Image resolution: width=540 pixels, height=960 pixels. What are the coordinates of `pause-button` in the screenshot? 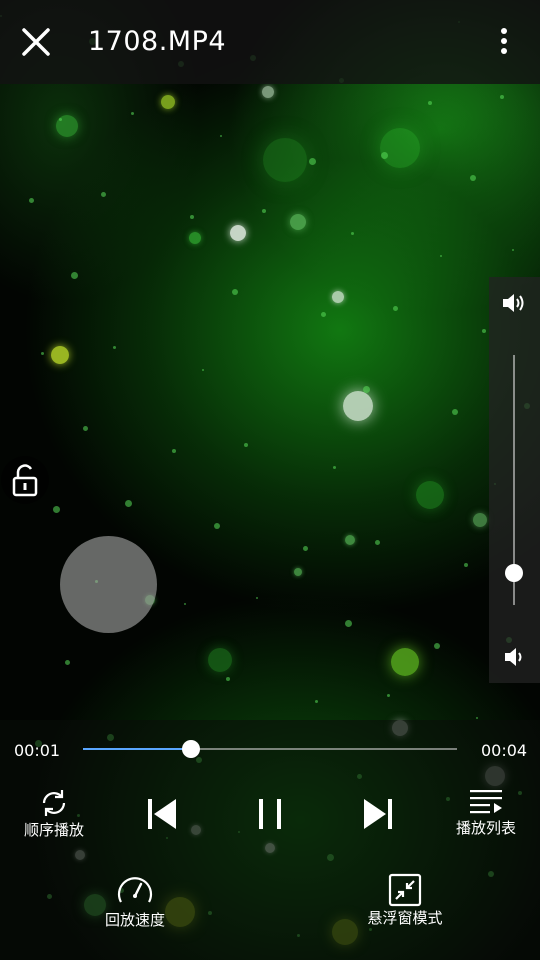 It's located at (270, 814).